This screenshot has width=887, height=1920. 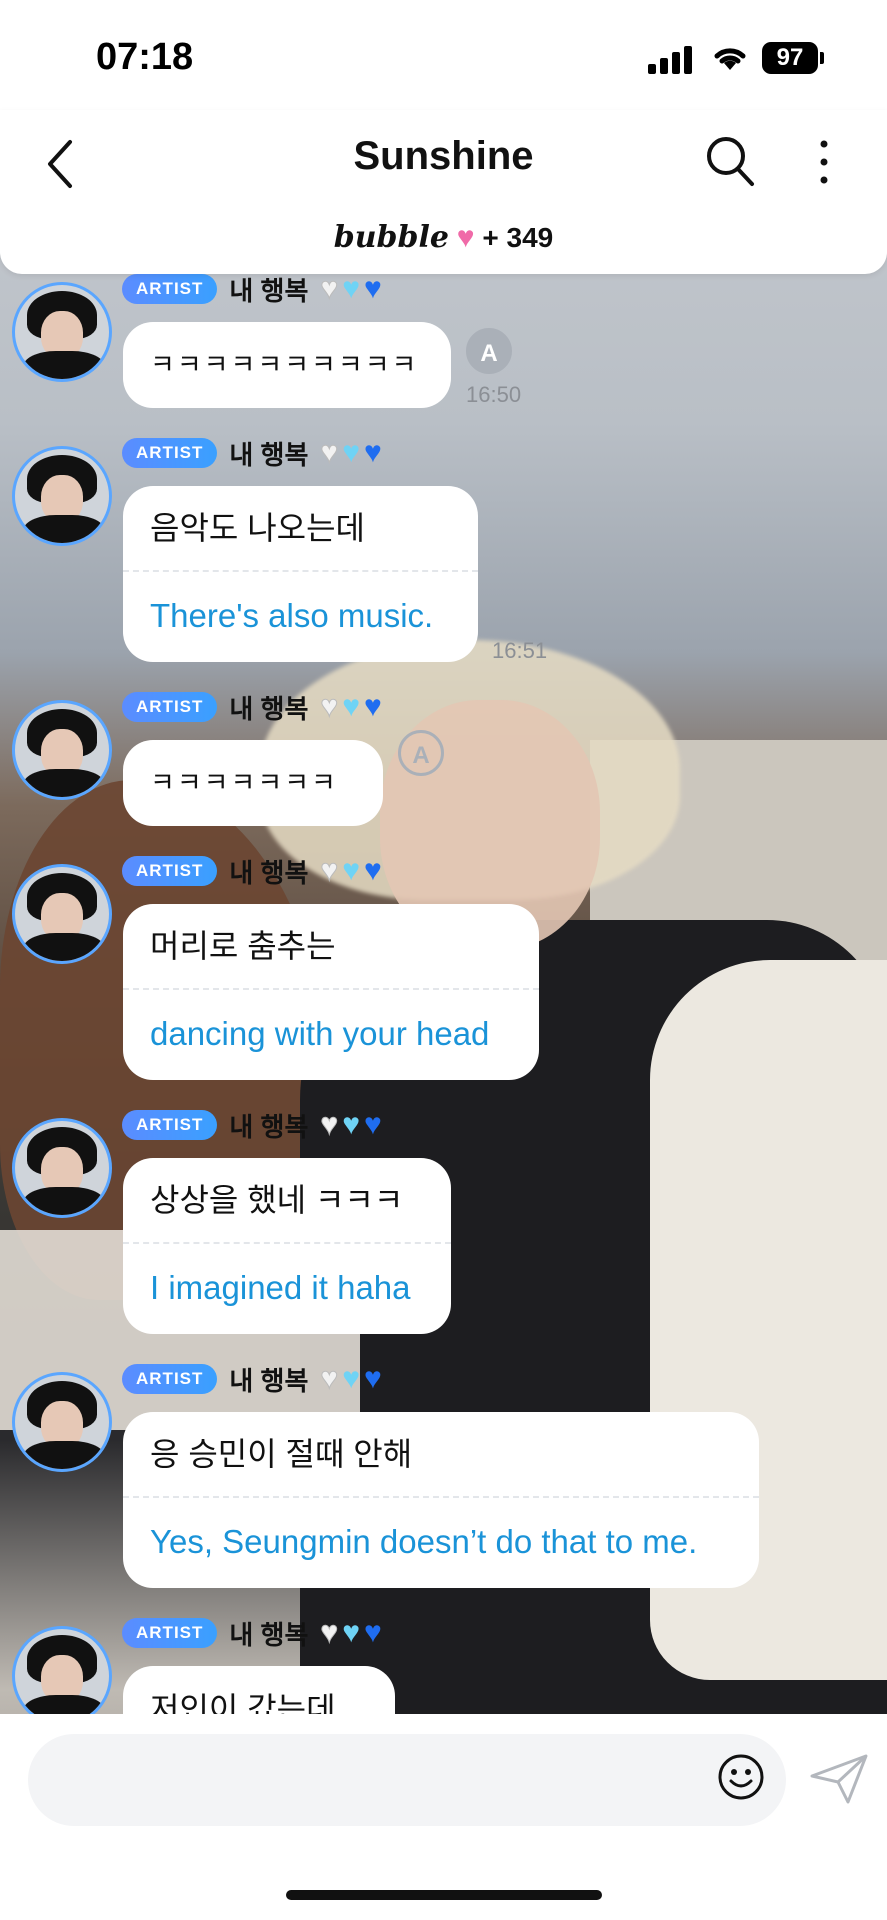 I want to click on message-text-korean: 음악도 나오는데, so click(x=257, y=528).